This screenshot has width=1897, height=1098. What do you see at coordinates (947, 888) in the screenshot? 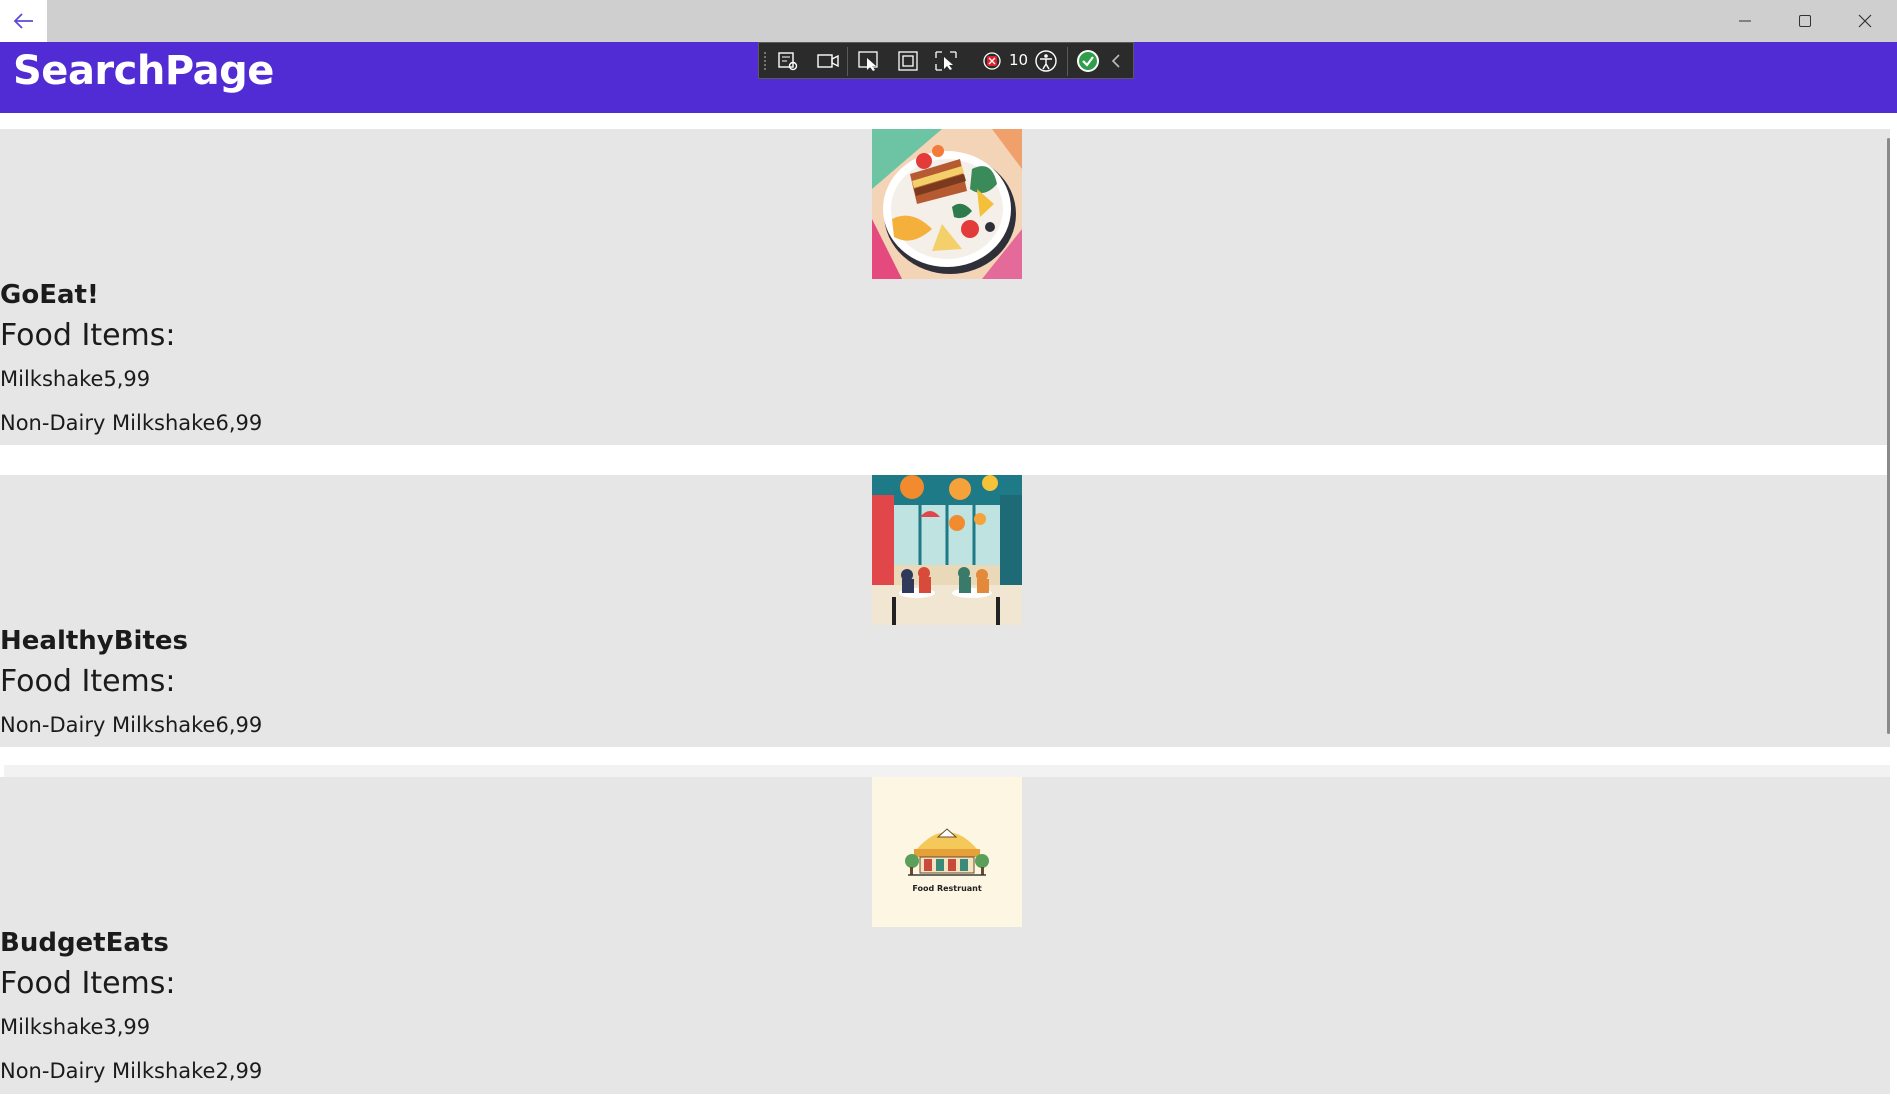
I see `logo-text: Food Restruant` at bounding box center [947, 888].